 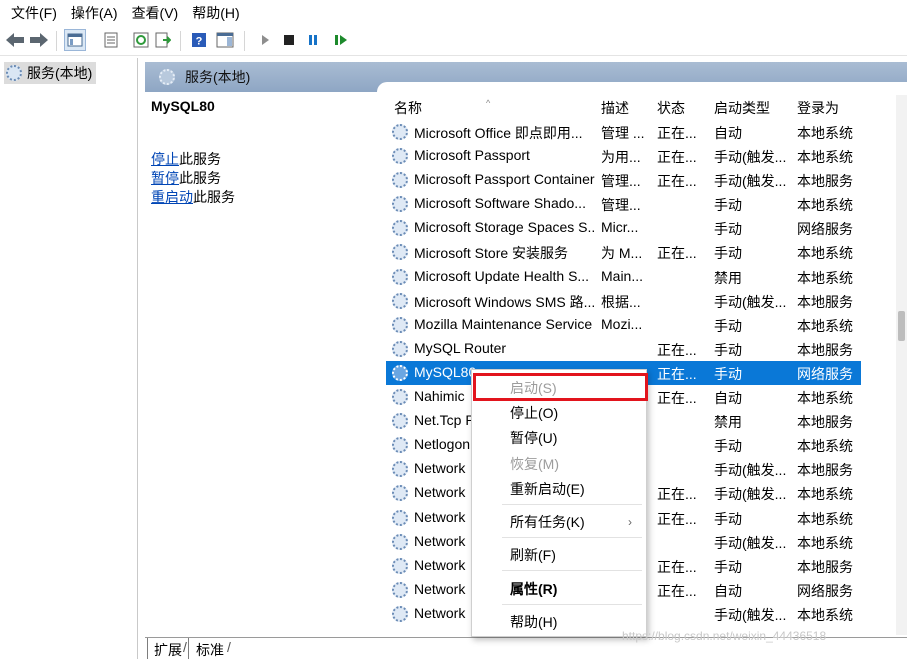 What do you see at coordinates (225, 40) in the screenshot?
I see `show-action-pane-icon` at bounding box center [225, 40].